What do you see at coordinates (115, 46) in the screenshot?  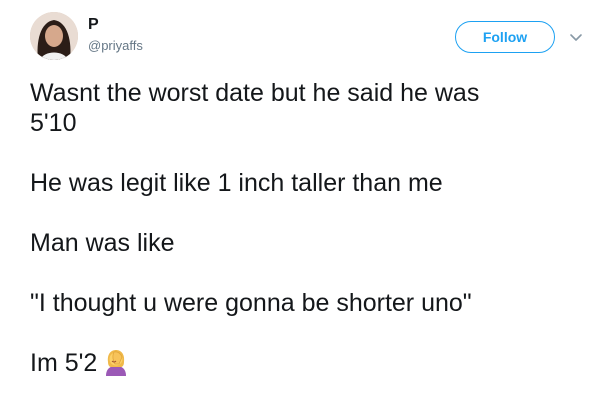 I see `author-handle: @priyaffs` at bounding box center [115, 46].